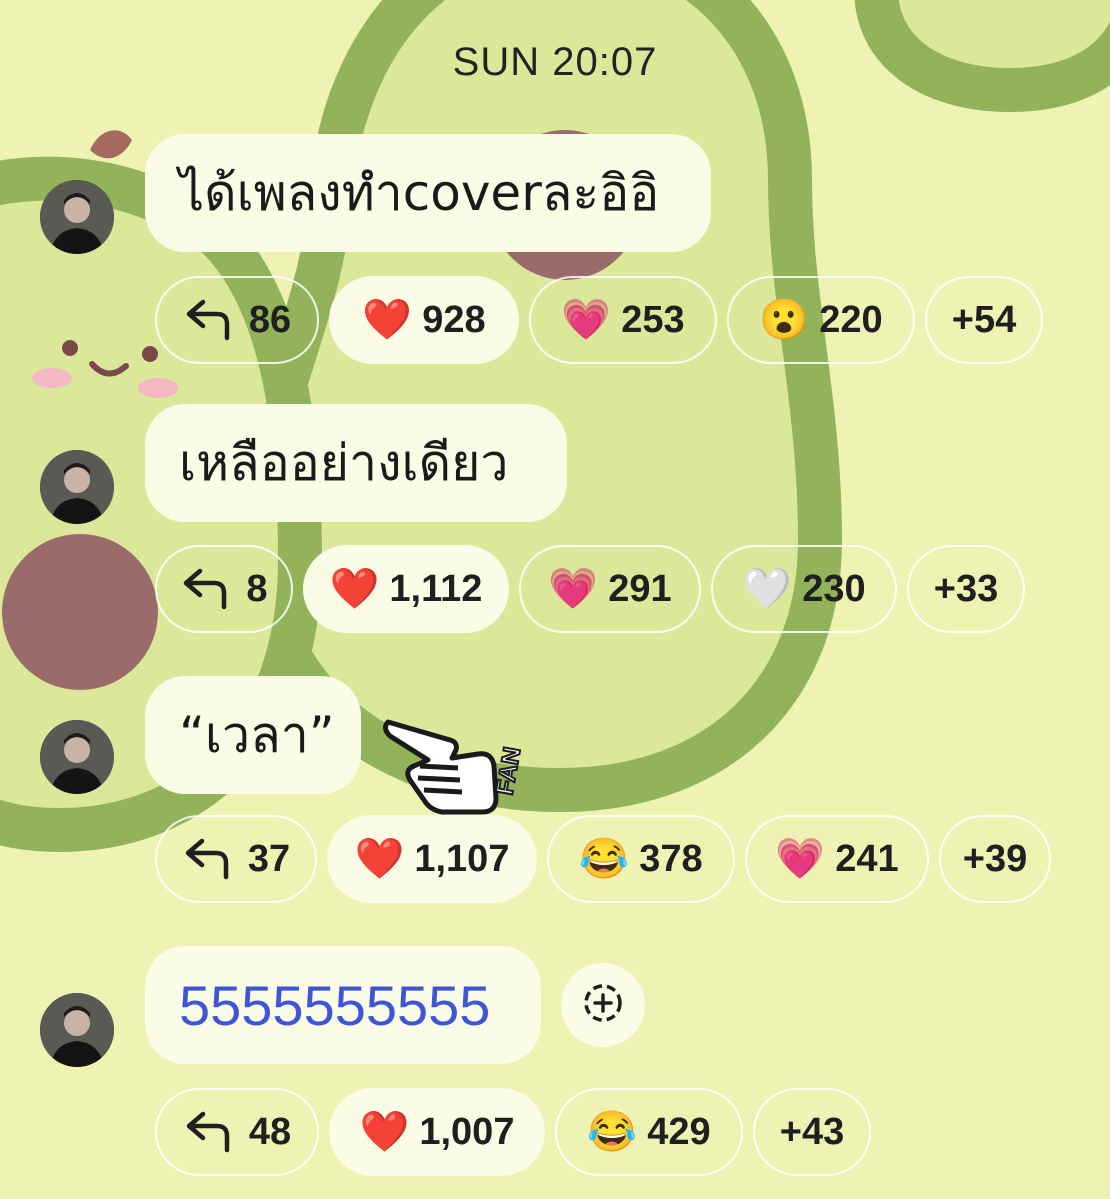 This screenshot has width=1110, height=1199. I want to click on message-bubble: “เวลา”, so click(253, 735).